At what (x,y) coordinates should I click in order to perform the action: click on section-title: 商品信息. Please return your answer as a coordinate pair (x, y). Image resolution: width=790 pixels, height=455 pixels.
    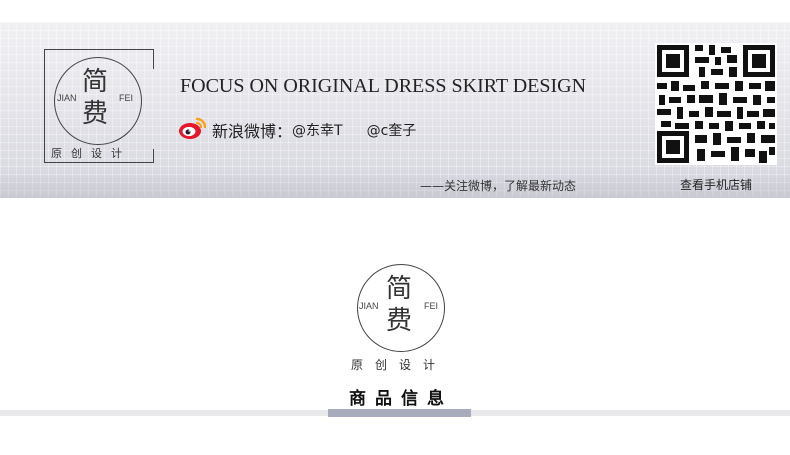
    Looking at the image, I should click on (401, 399).